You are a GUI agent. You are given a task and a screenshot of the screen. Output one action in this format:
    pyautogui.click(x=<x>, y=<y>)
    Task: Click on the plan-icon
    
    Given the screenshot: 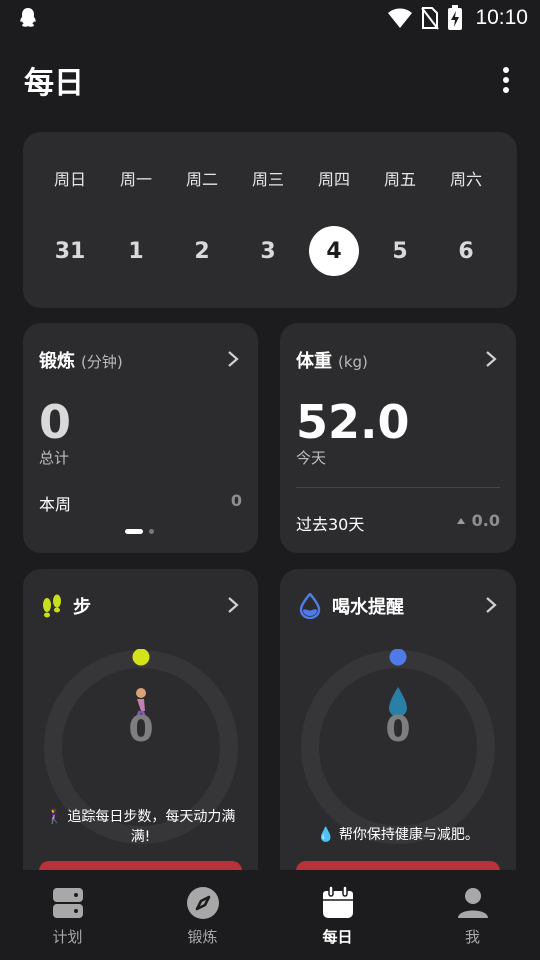 What is the action you would take?
    pyautogui.click(x=67, y=903)
    